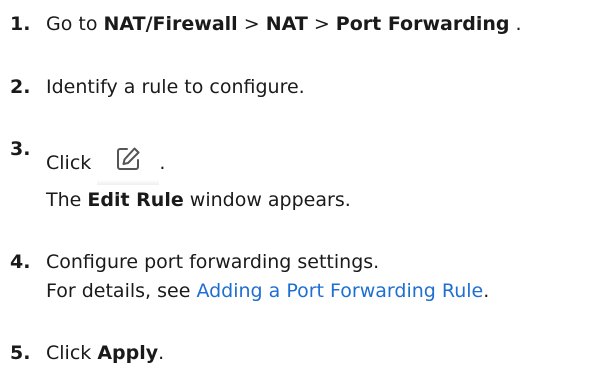 The height and width of the screenshot is (386, 609). What do you see at coordinates (213, 262) in the screenshot?
I see `step-text: Configure port forwarding settings.` at bounding box center [213, 262].